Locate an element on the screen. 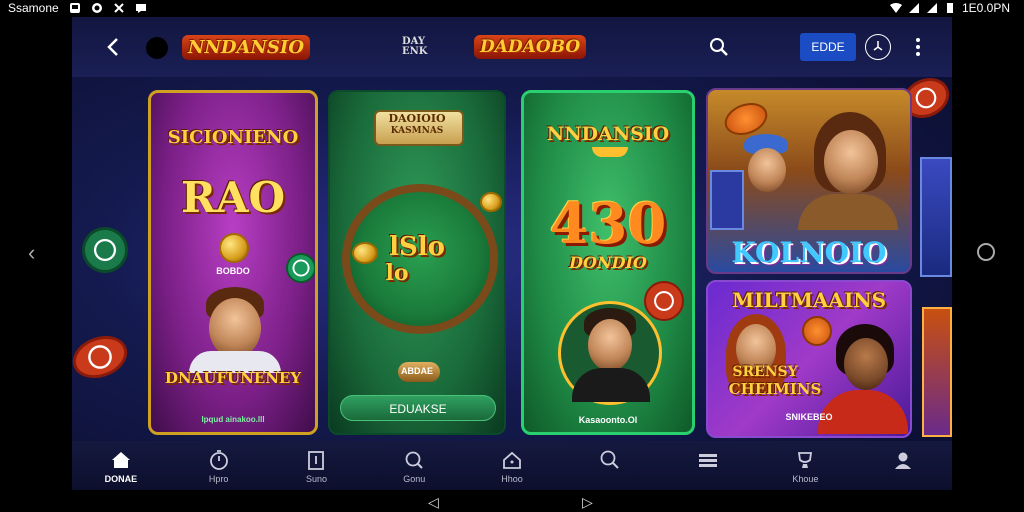 The image size is (1024, 512). brand-logo-mid: DAY ENK is located at coordinates (414, 47).